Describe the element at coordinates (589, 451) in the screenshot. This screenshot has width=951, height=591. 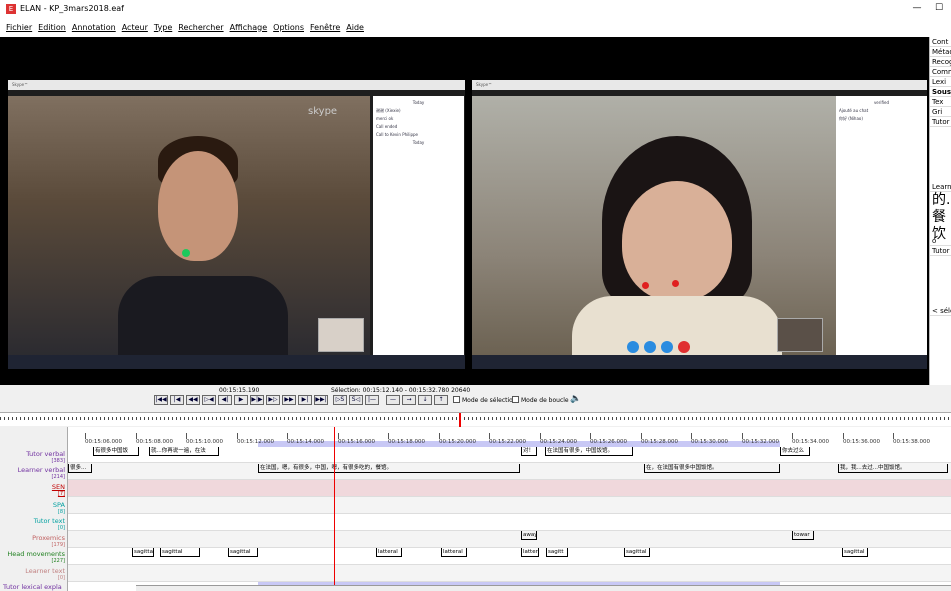
I see `annotation: 在法国有很多，中国饭馆。` at that location.